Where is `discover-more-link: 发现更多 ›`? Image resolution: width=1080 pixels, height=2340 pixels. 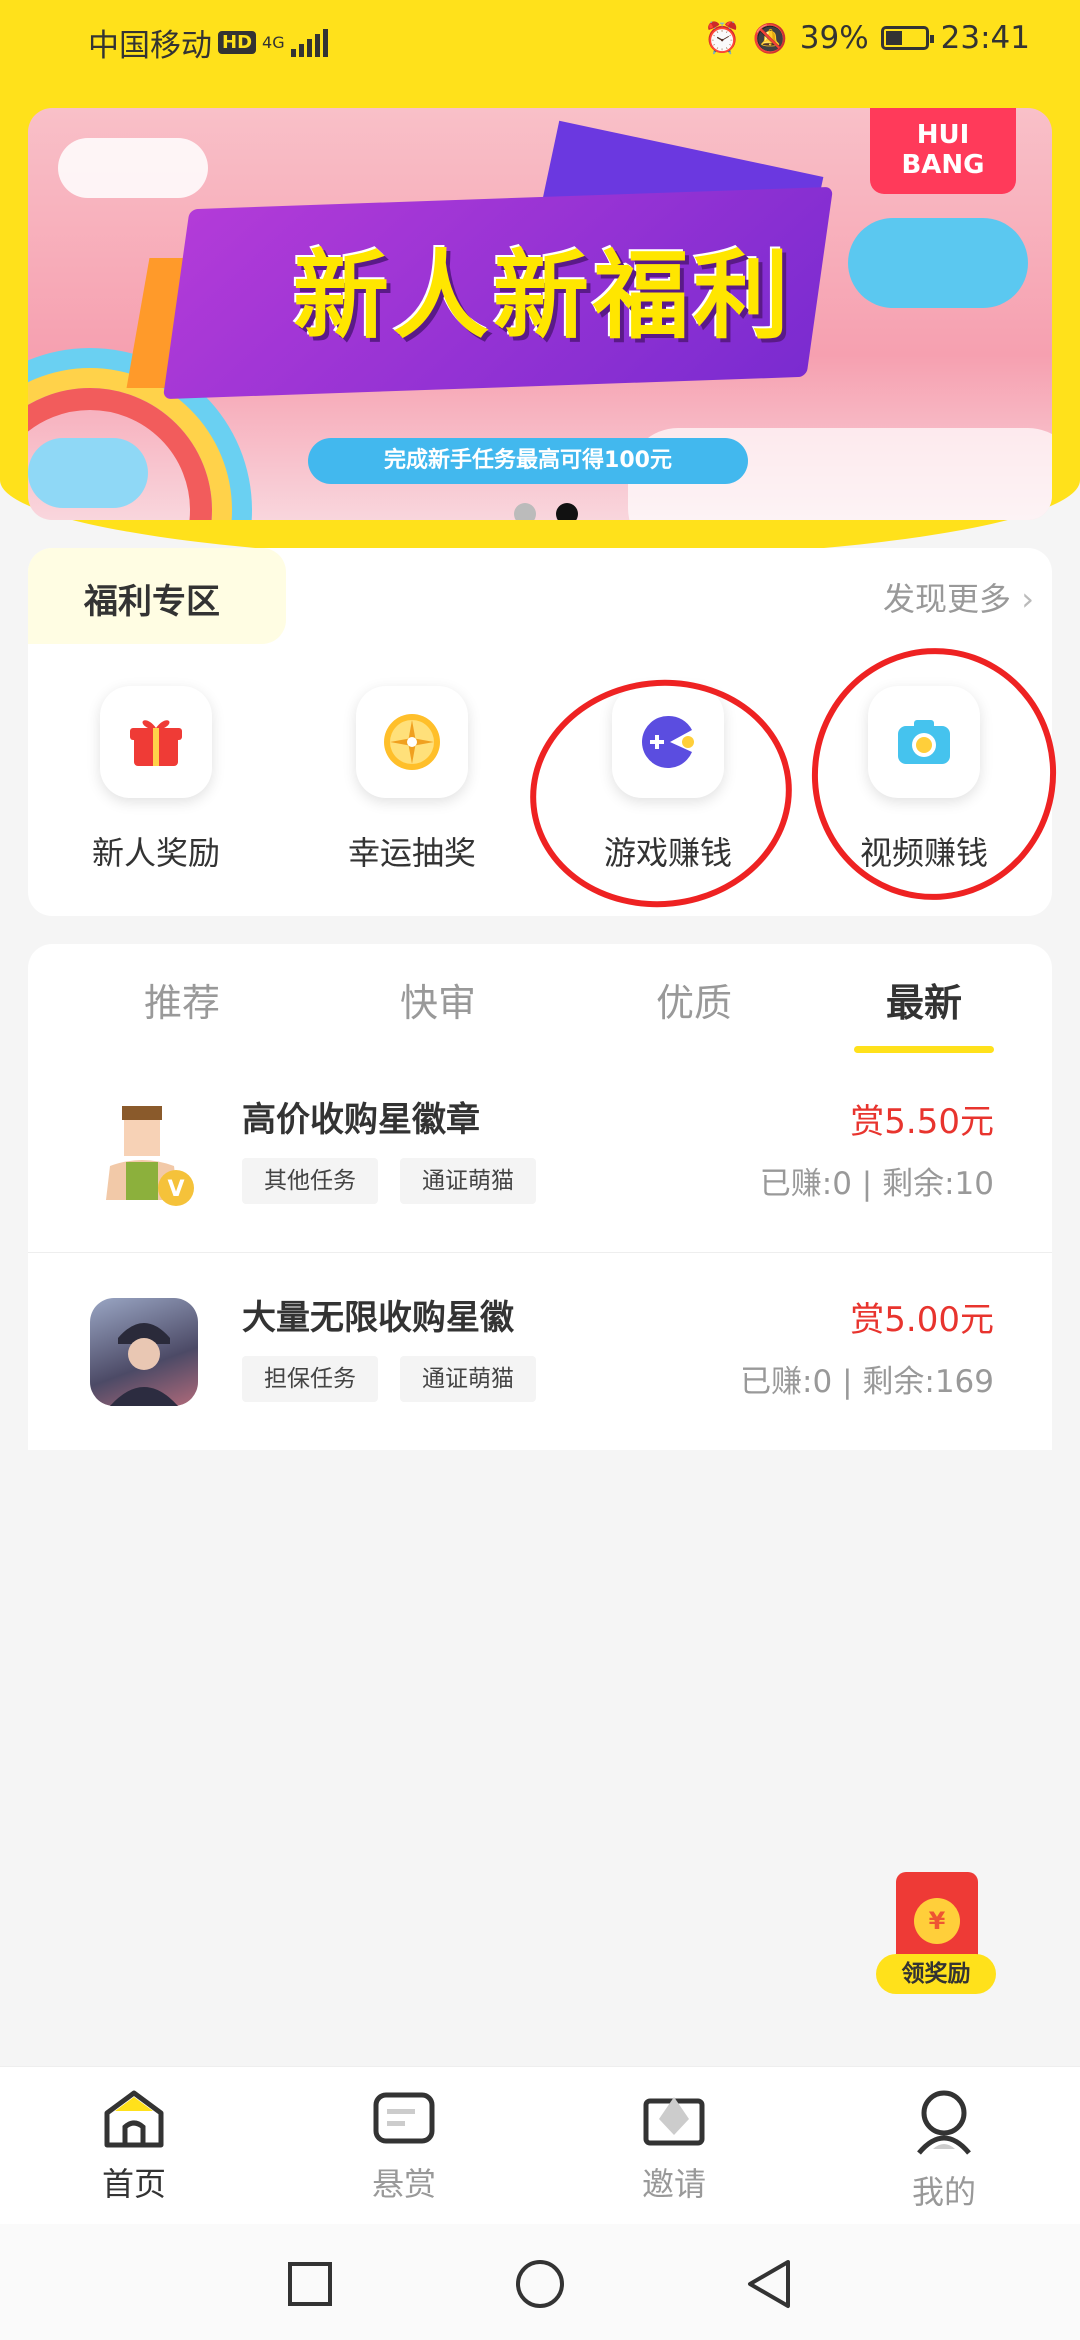 discover-more-link: 发现更多 › is located at coordinates (958, 597).